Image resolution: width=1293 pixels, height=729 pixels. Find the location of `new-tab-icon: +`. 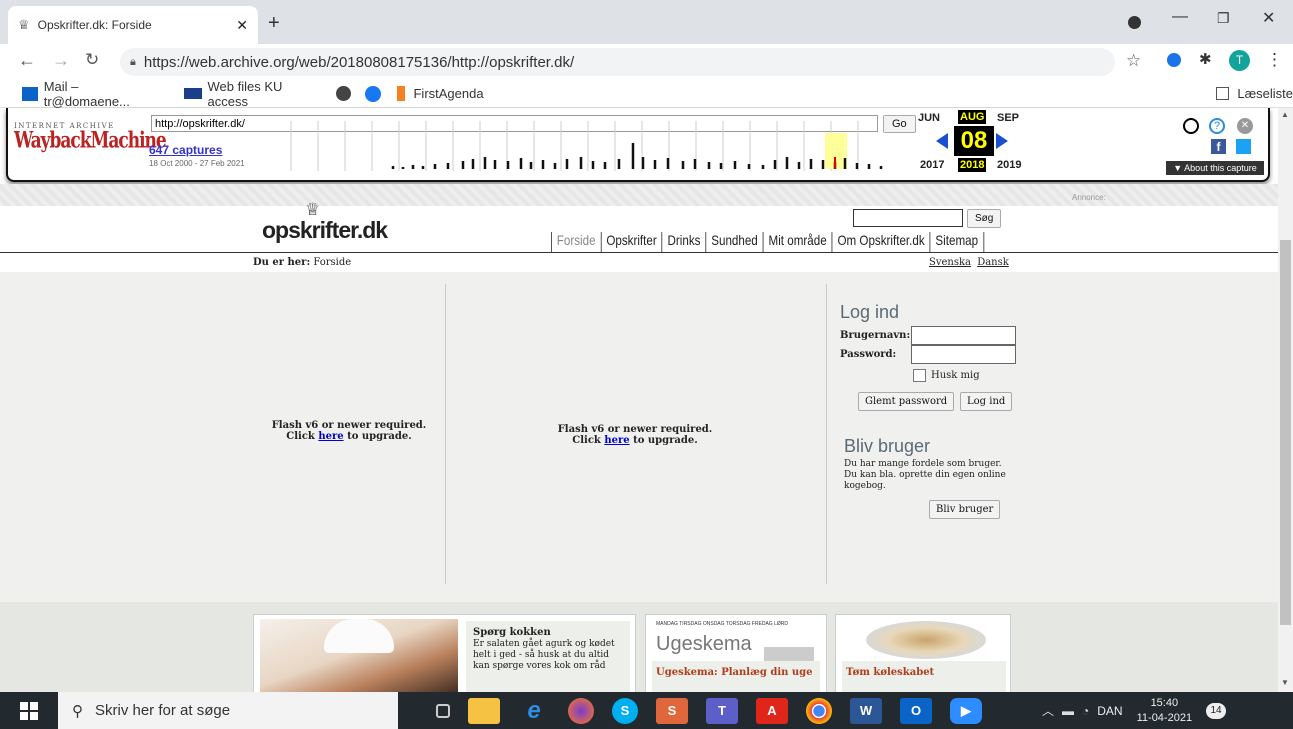

new-tab-icon: + is located at coordinates (274, 23).